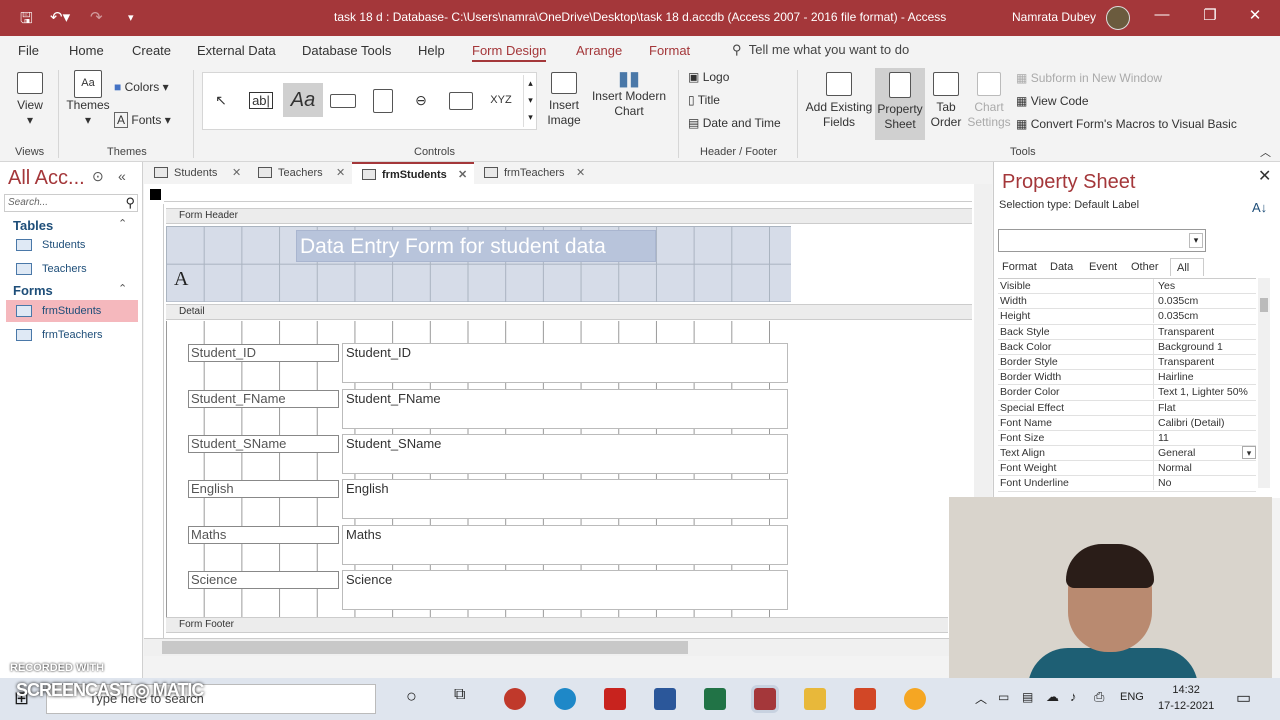  Describe the element at coordinates (1127, 347) in the screenshot. I see `property-row: Back Color Background 1` at that location.